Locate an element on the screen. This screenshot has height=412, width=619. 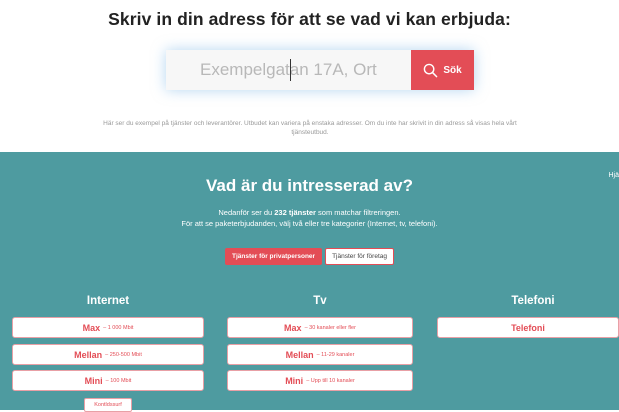
internet-heading: Internet is located at coordinates (108, 301).